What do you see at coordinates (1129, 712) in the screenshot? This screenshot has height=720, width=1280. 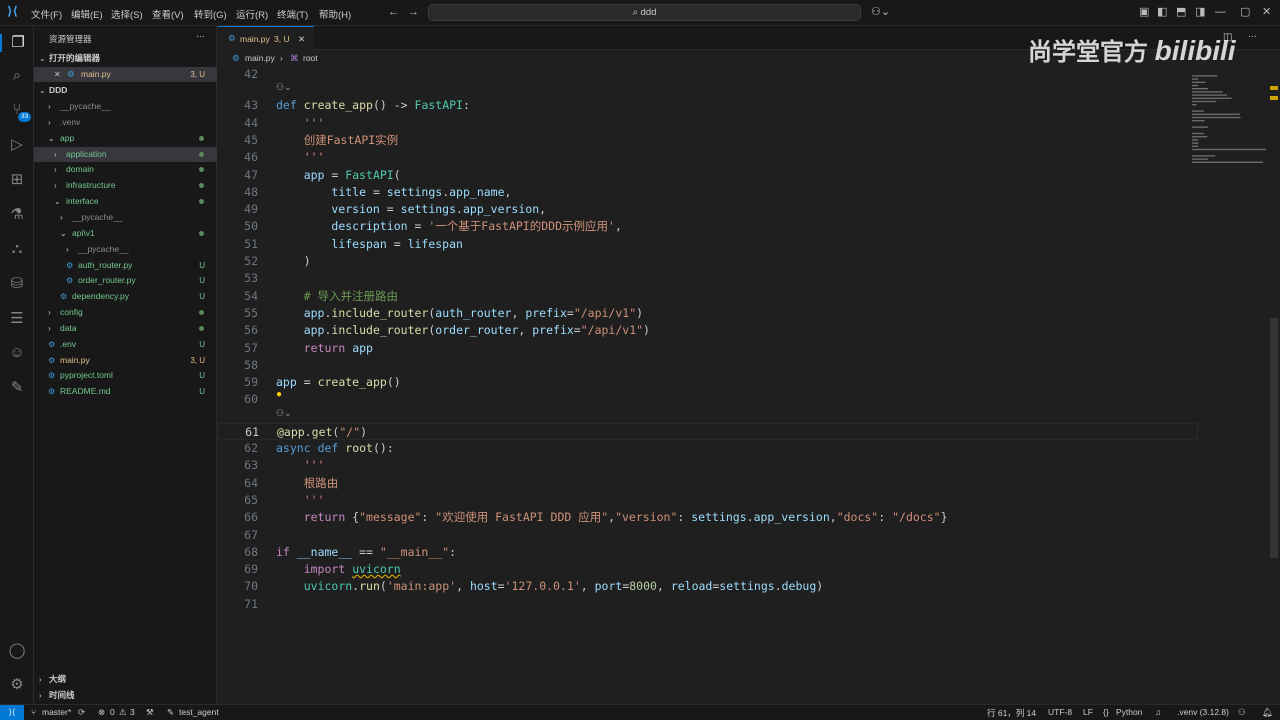 I see `language-mode: Python` at bounding box center [1129, 712].